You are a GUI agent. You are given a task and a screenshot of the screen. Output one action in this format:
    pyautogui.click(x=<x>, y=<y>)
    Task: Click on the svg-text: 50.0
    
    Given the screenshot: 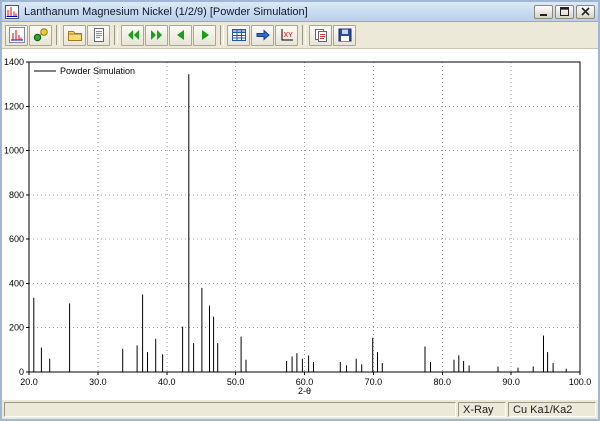 What is the action you would take?
    pyautogui.click(x=236, y=382)
    